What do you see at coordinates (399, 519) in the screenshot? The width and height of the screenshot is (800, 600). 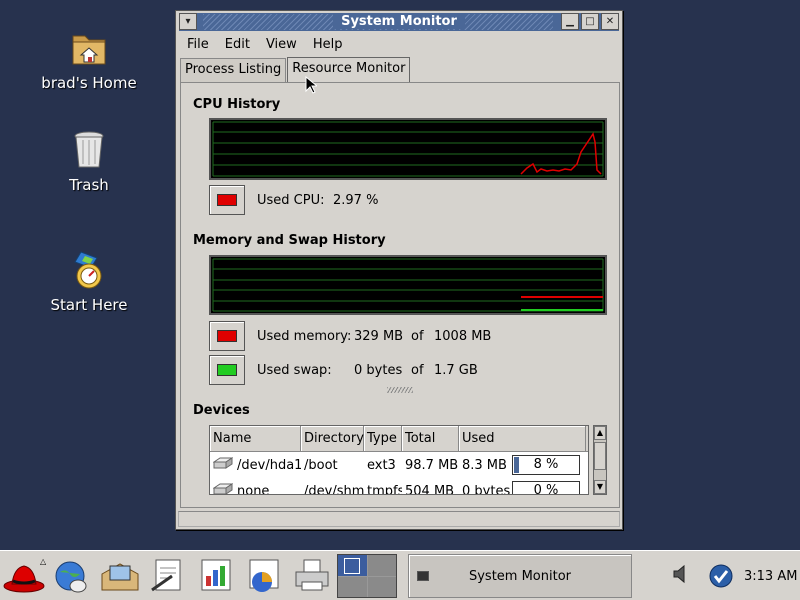 I see `status-bar` at bounding box center [399, 519].